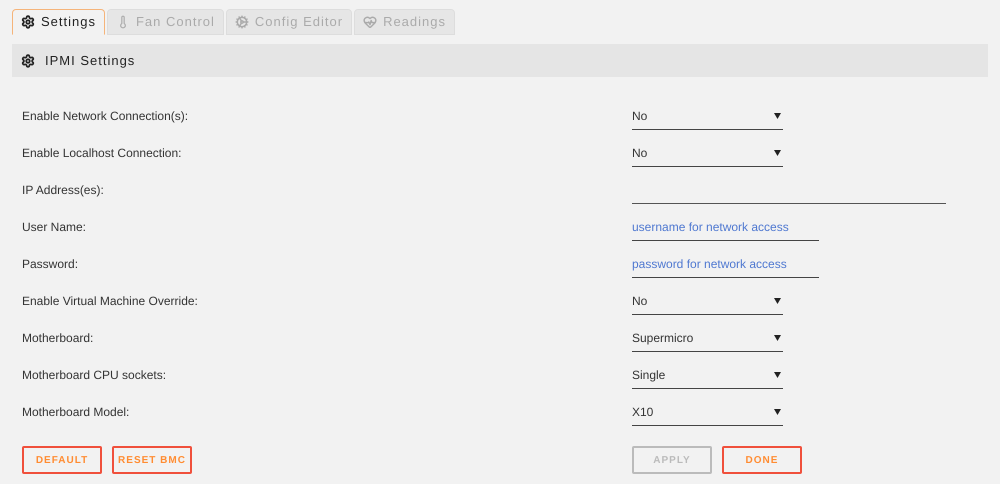 The height and width of the screenshot is (484, 1000). Describe the element at coordinates (55, 227) in the screenshot. I see `field-label: User Name:` at that location.